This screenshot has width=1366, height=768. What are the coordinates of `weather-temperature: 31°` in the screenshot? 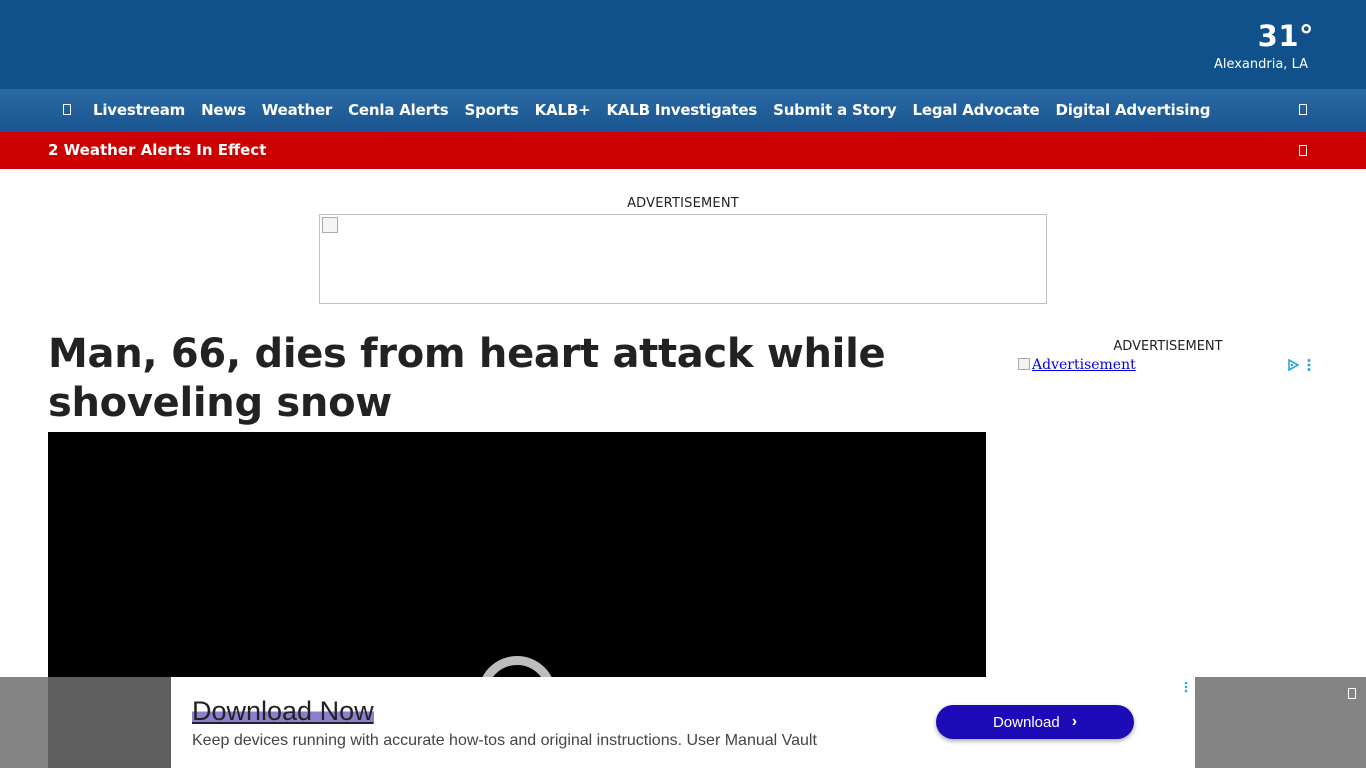 It's located at (1285, 36).